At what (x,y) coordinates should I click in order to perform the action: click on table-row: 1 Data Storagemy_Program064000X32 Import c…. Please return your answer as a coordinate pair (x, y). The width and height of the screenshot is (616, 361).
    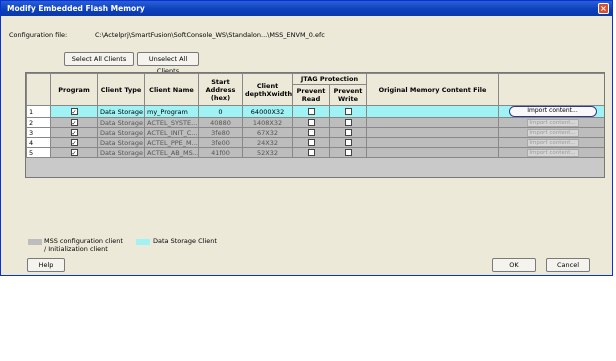
    Looking at the image, I should click on (315, 111).